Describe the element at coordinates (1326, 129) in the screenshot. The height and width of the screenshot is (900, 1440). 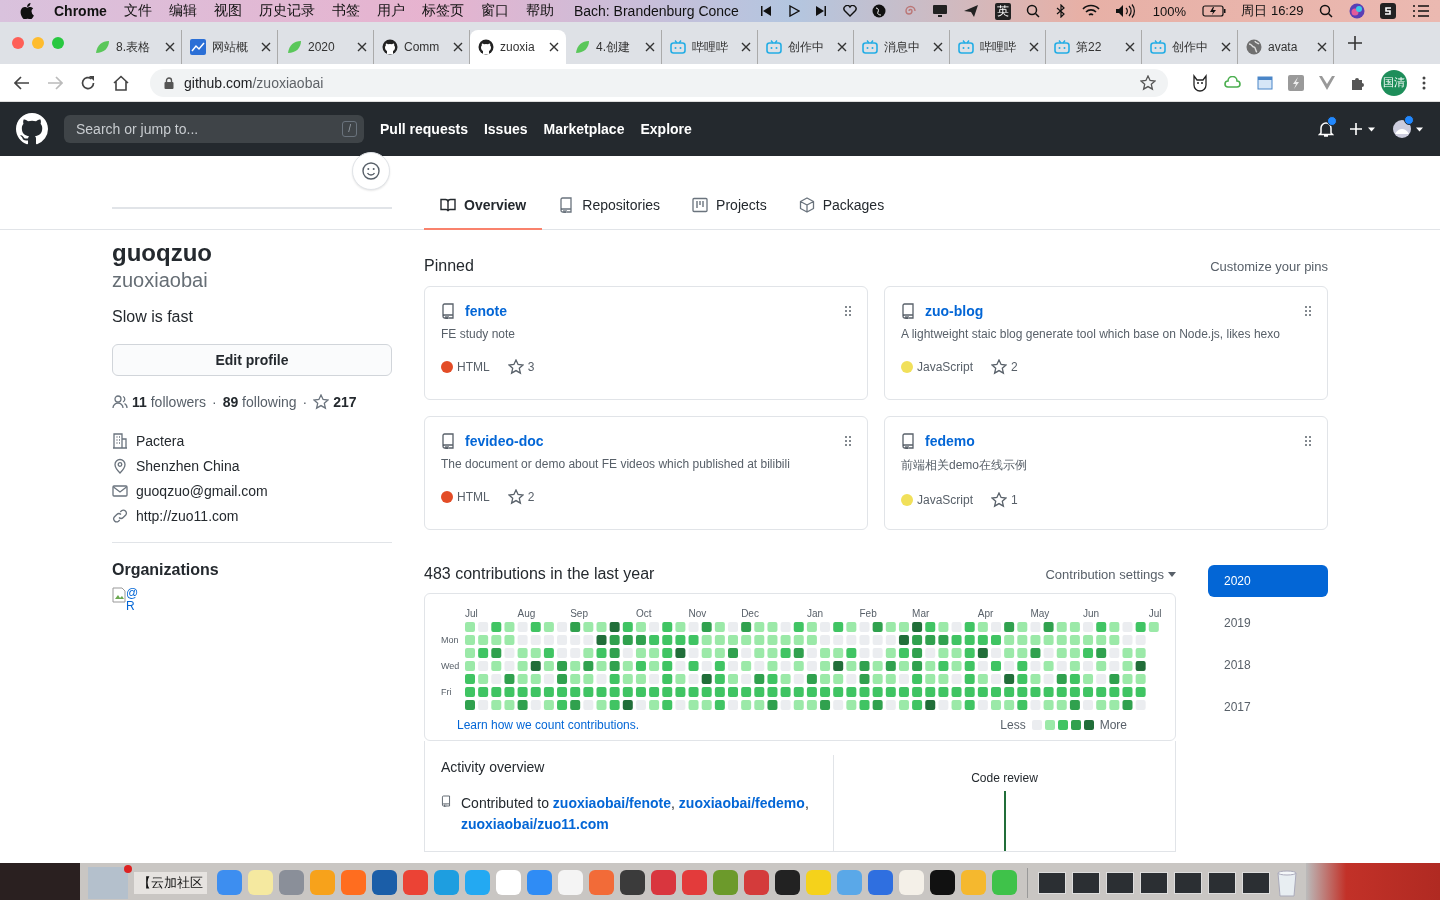
I see `bell-icon` at that location.